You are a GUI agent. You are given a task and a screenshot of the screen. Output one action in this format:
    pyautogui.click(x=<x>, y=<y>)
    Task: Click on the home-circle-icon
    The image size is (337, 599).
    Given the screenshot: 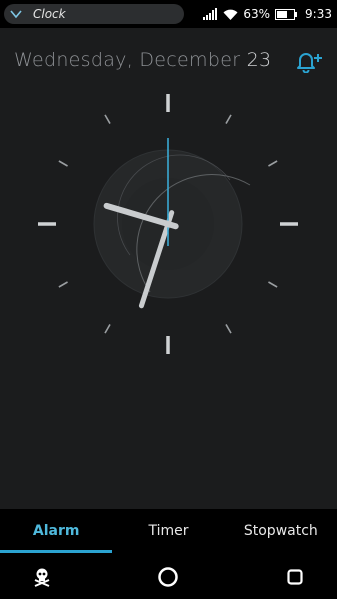 What is the action you would take?
    pyautogui.click(x=168, y=577)
    